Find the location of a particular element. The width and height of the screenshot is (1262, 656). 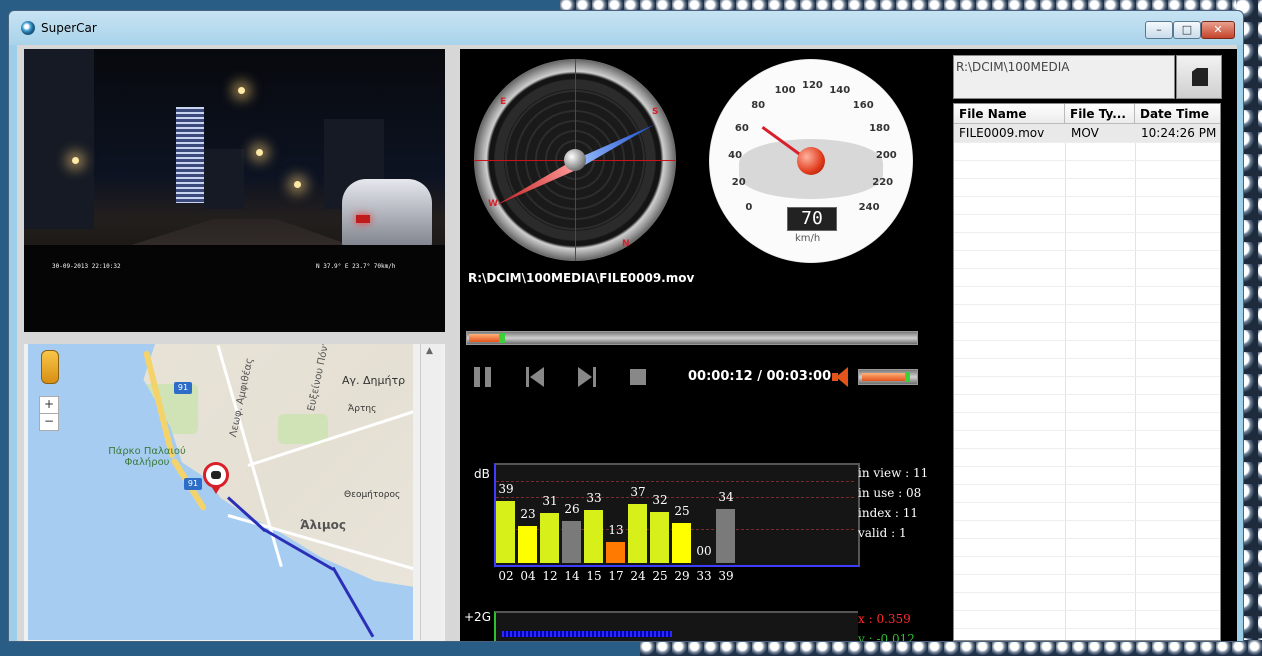

file-name-cell: FILE0009.mov is located at coordinates (1002, 133).